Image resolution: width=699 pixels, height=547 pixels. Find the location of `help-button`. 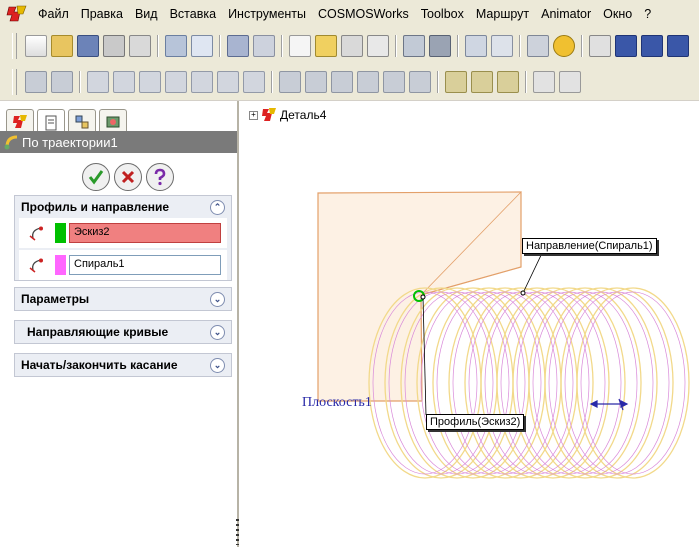

help-button is located at coordinates (160, 177).